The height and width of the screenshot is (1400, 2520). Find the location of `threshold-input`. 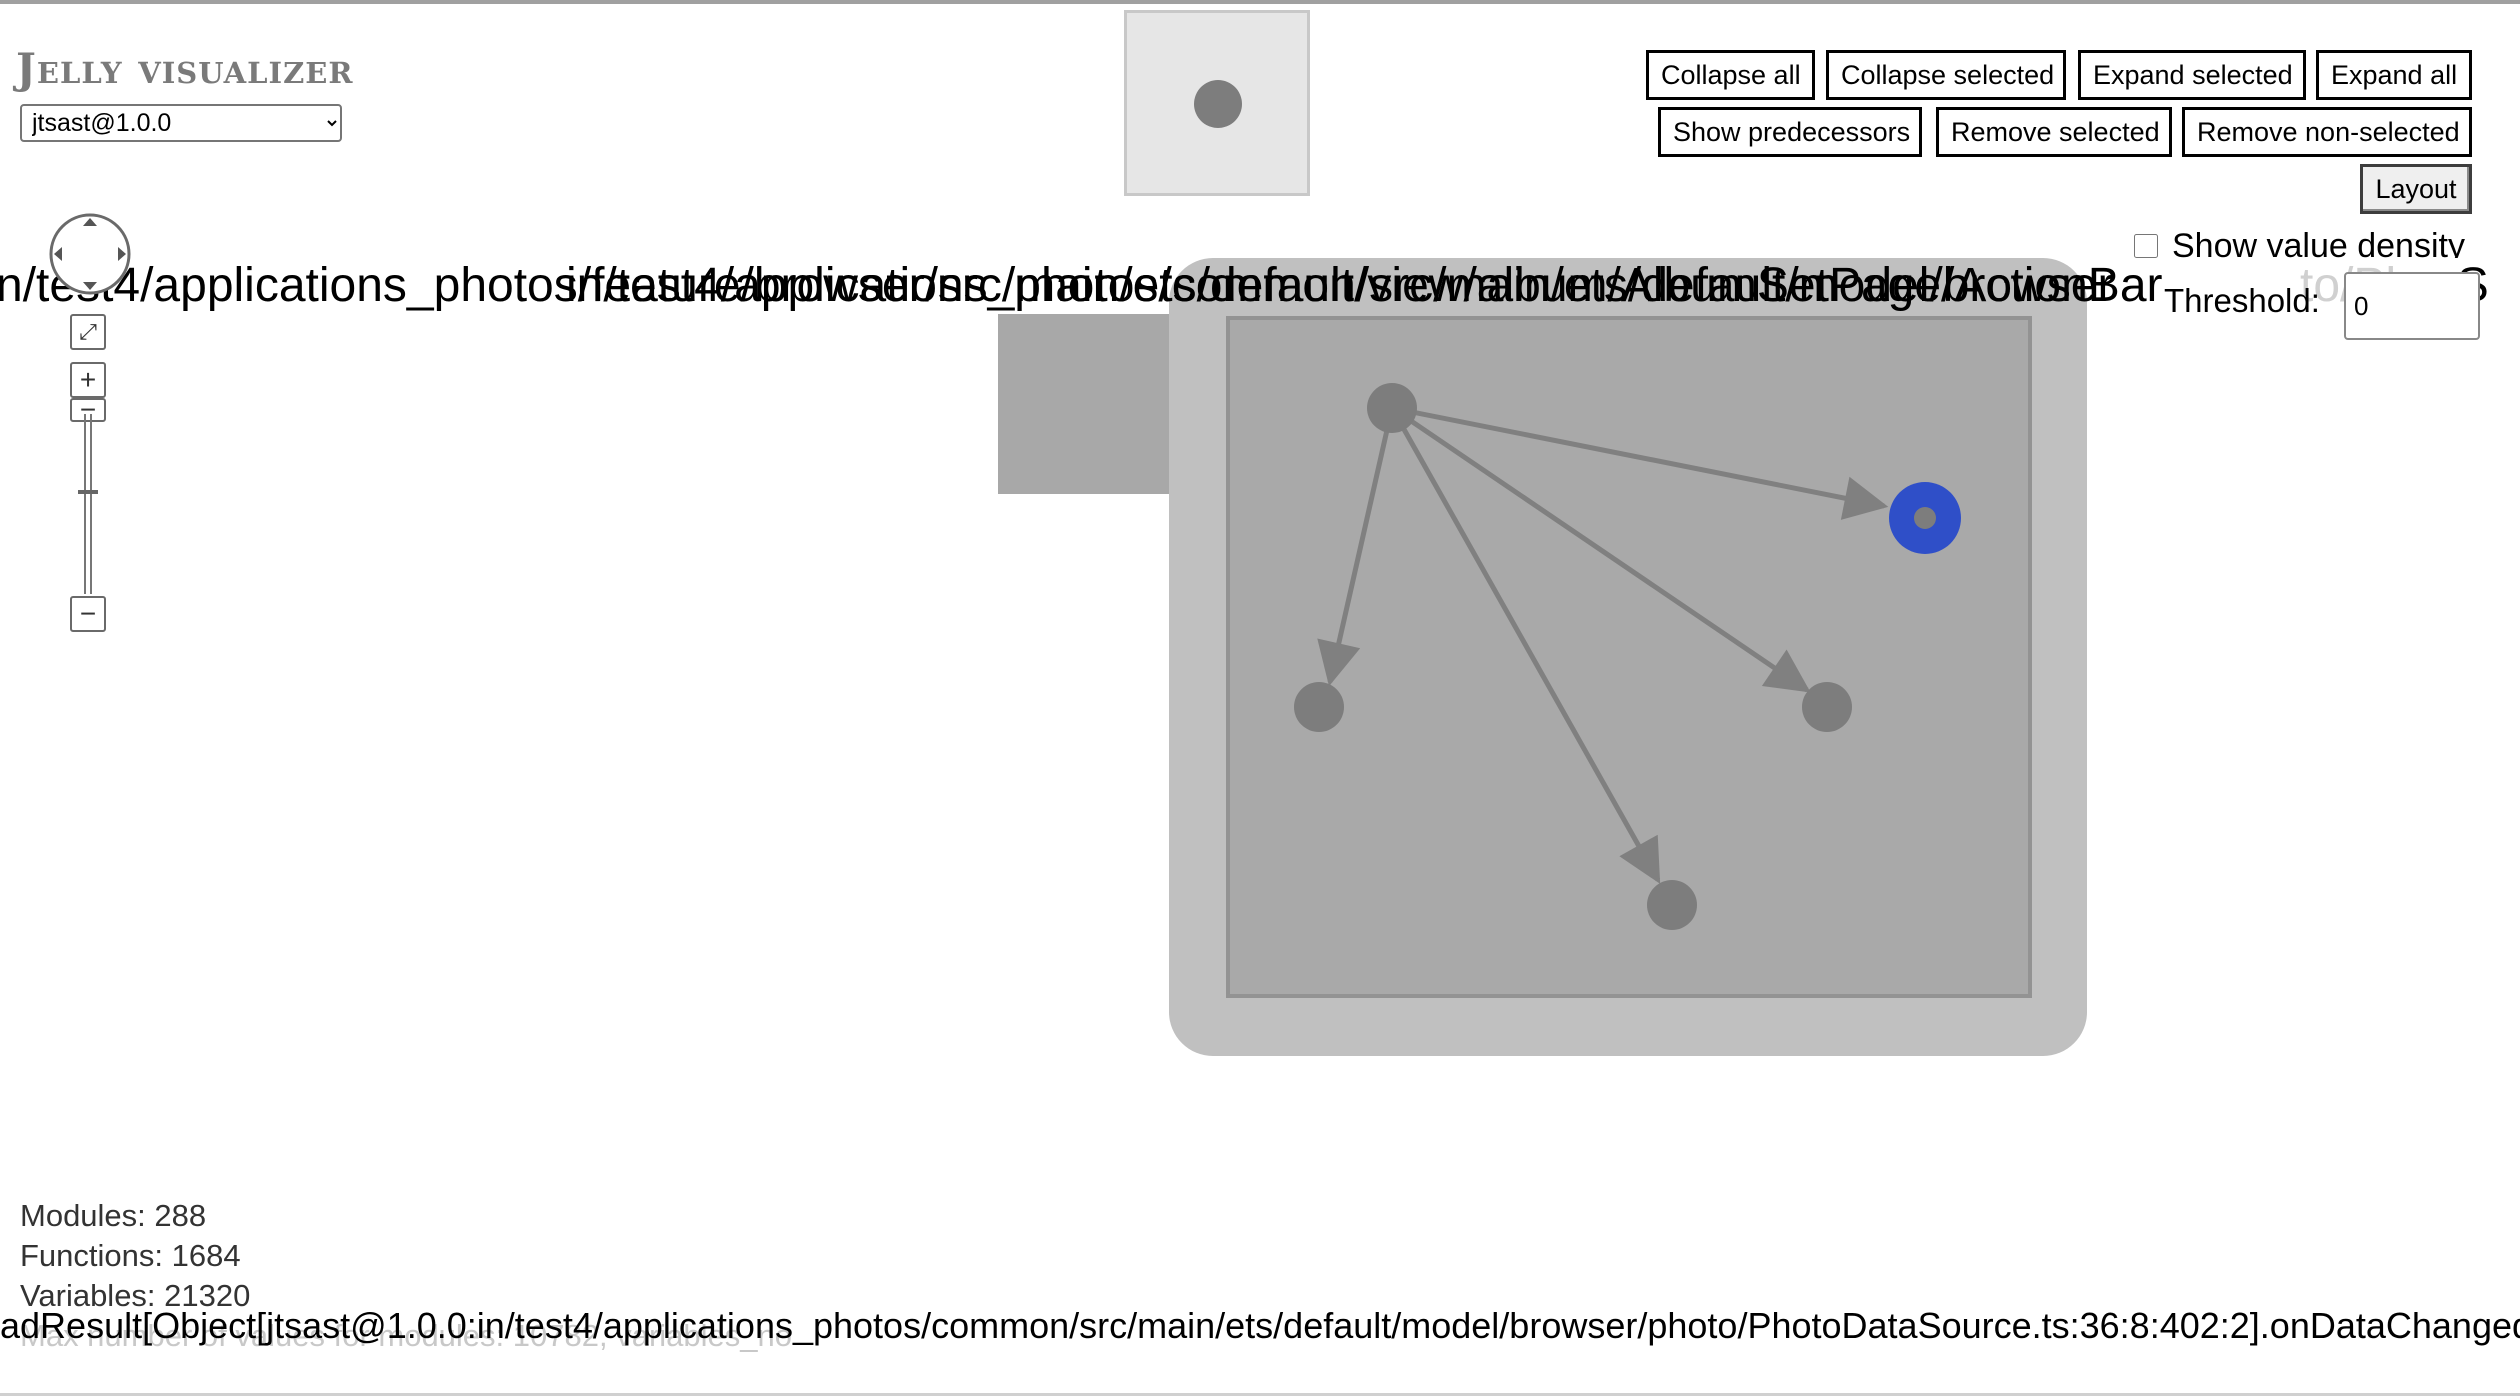

threshold-input is located at coordinates (2412, 306).